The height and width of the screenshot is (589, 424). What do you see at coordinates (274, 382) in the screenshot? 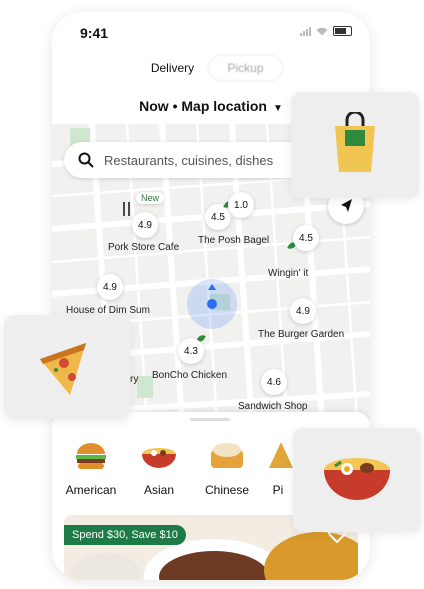
I see `map-pin: 4.6` at bounding box center [274, 382].